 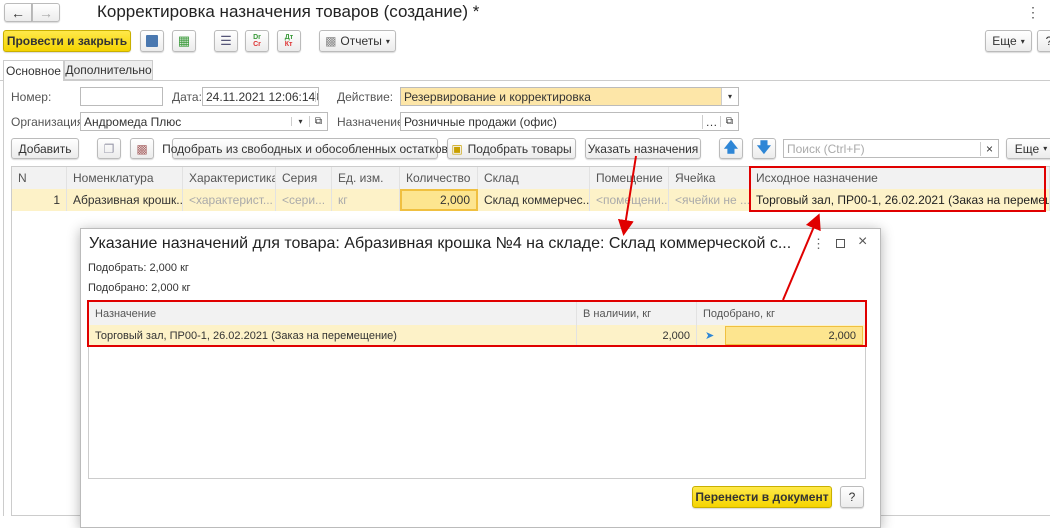 I want to click on annotation-arrows, so click(x=719, y=228).